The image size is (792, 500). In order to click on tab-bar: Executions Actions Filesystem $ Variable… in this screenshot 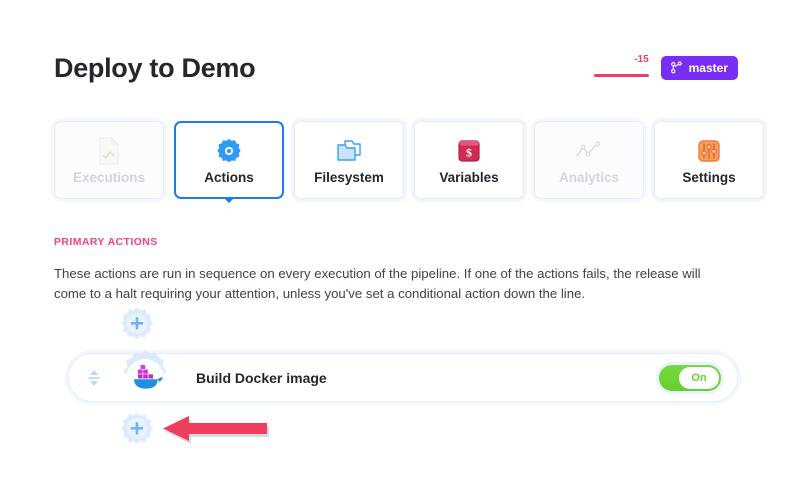, I will do `click(409, 162)`.